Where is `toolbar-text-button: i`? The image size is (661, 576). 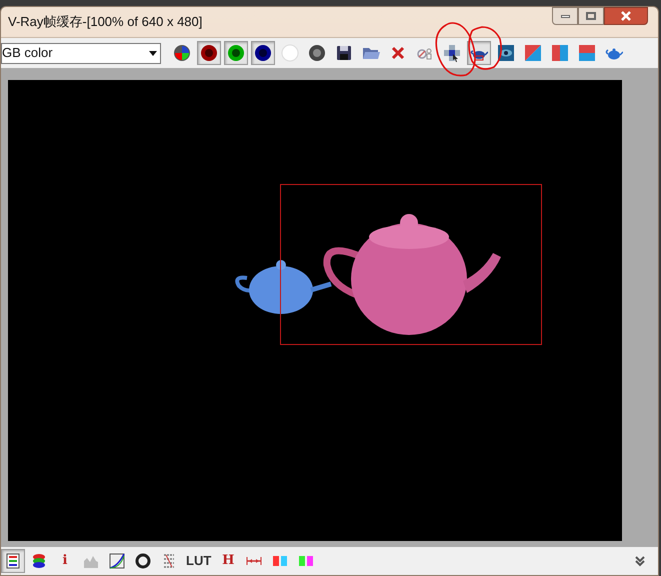
toolbar-text-button: i is located at coordinates (65, 561).